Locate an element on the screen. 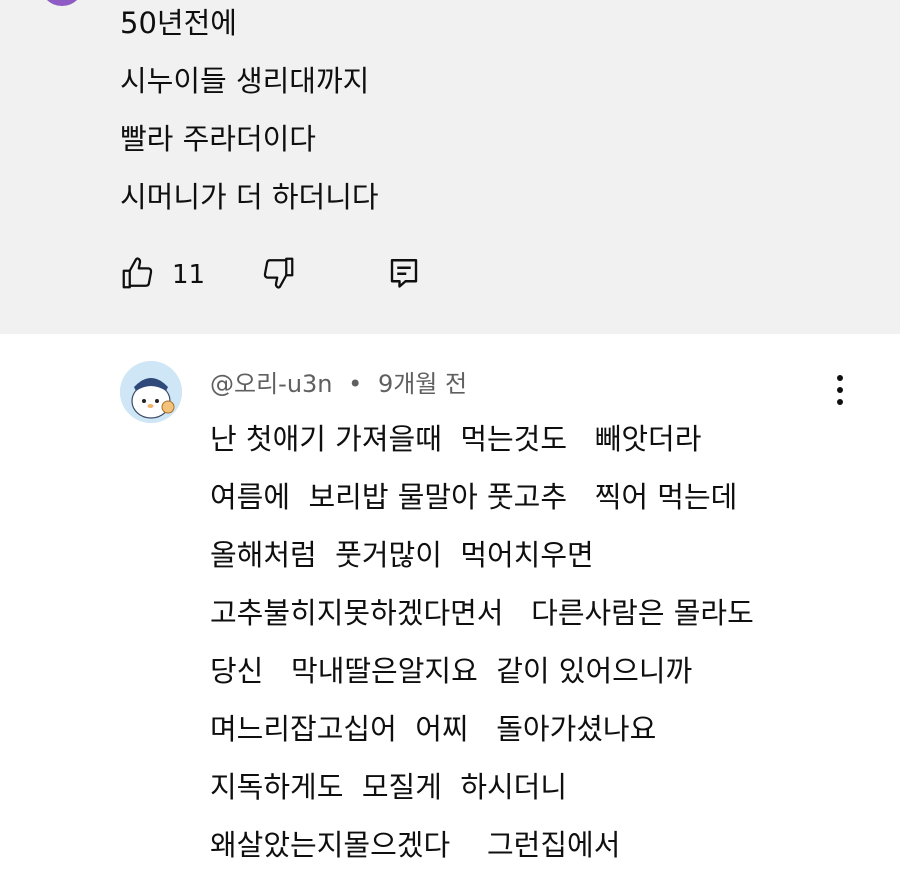 This screenshot has width=900, height=880. more-options-button is located at coordinates (840, 392).